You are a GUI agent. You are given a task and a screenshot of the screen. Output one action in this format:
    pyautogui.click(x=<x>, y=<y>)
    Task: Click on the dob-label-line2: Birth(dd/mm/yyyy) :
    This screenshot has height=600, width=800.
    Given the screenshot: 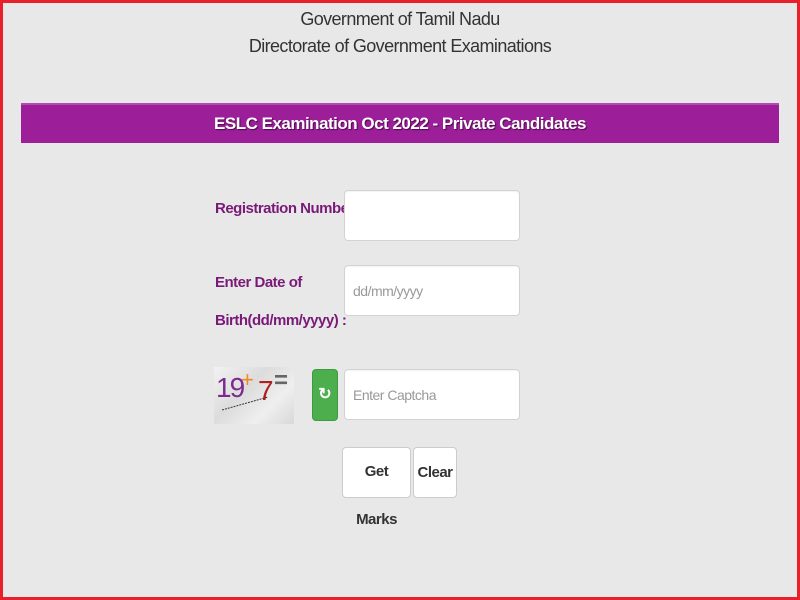 What is the action you would take?
    pyautogui.click(x=281, y=320)
    